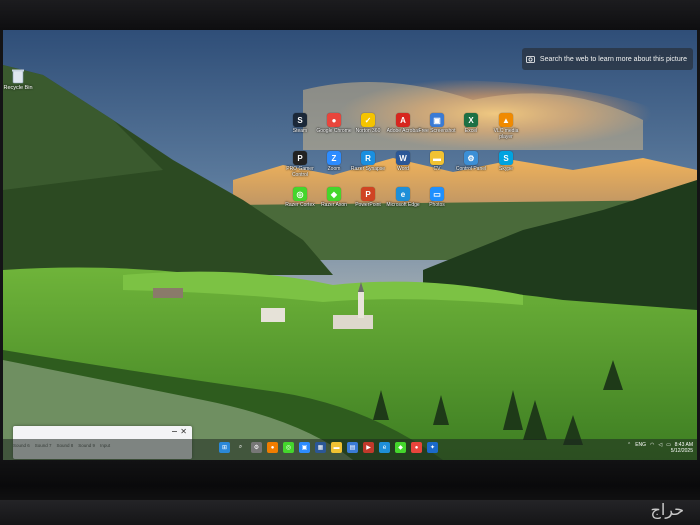 The image size is (700, 525). I want to click on app-icon: e, so click(403, 194).